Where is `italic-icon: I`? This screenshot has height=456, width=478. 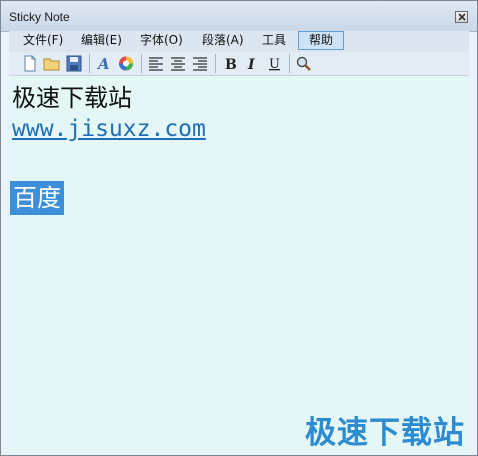
italic-icon: I is located at coordinates (252, 63).